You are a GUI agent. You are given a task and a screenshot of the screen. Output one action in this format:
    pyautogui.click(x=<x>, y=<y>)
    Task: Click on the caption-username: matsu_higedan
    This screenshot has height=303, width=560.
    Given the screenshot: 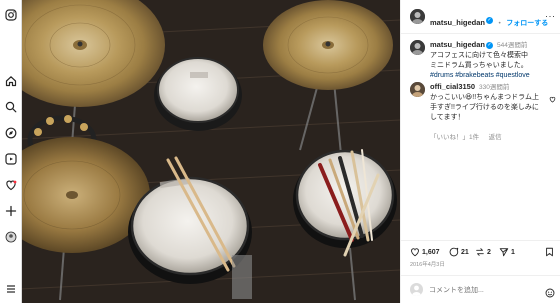 What is the action you would take?
    pyautogui.click(x=457, y=44)
    